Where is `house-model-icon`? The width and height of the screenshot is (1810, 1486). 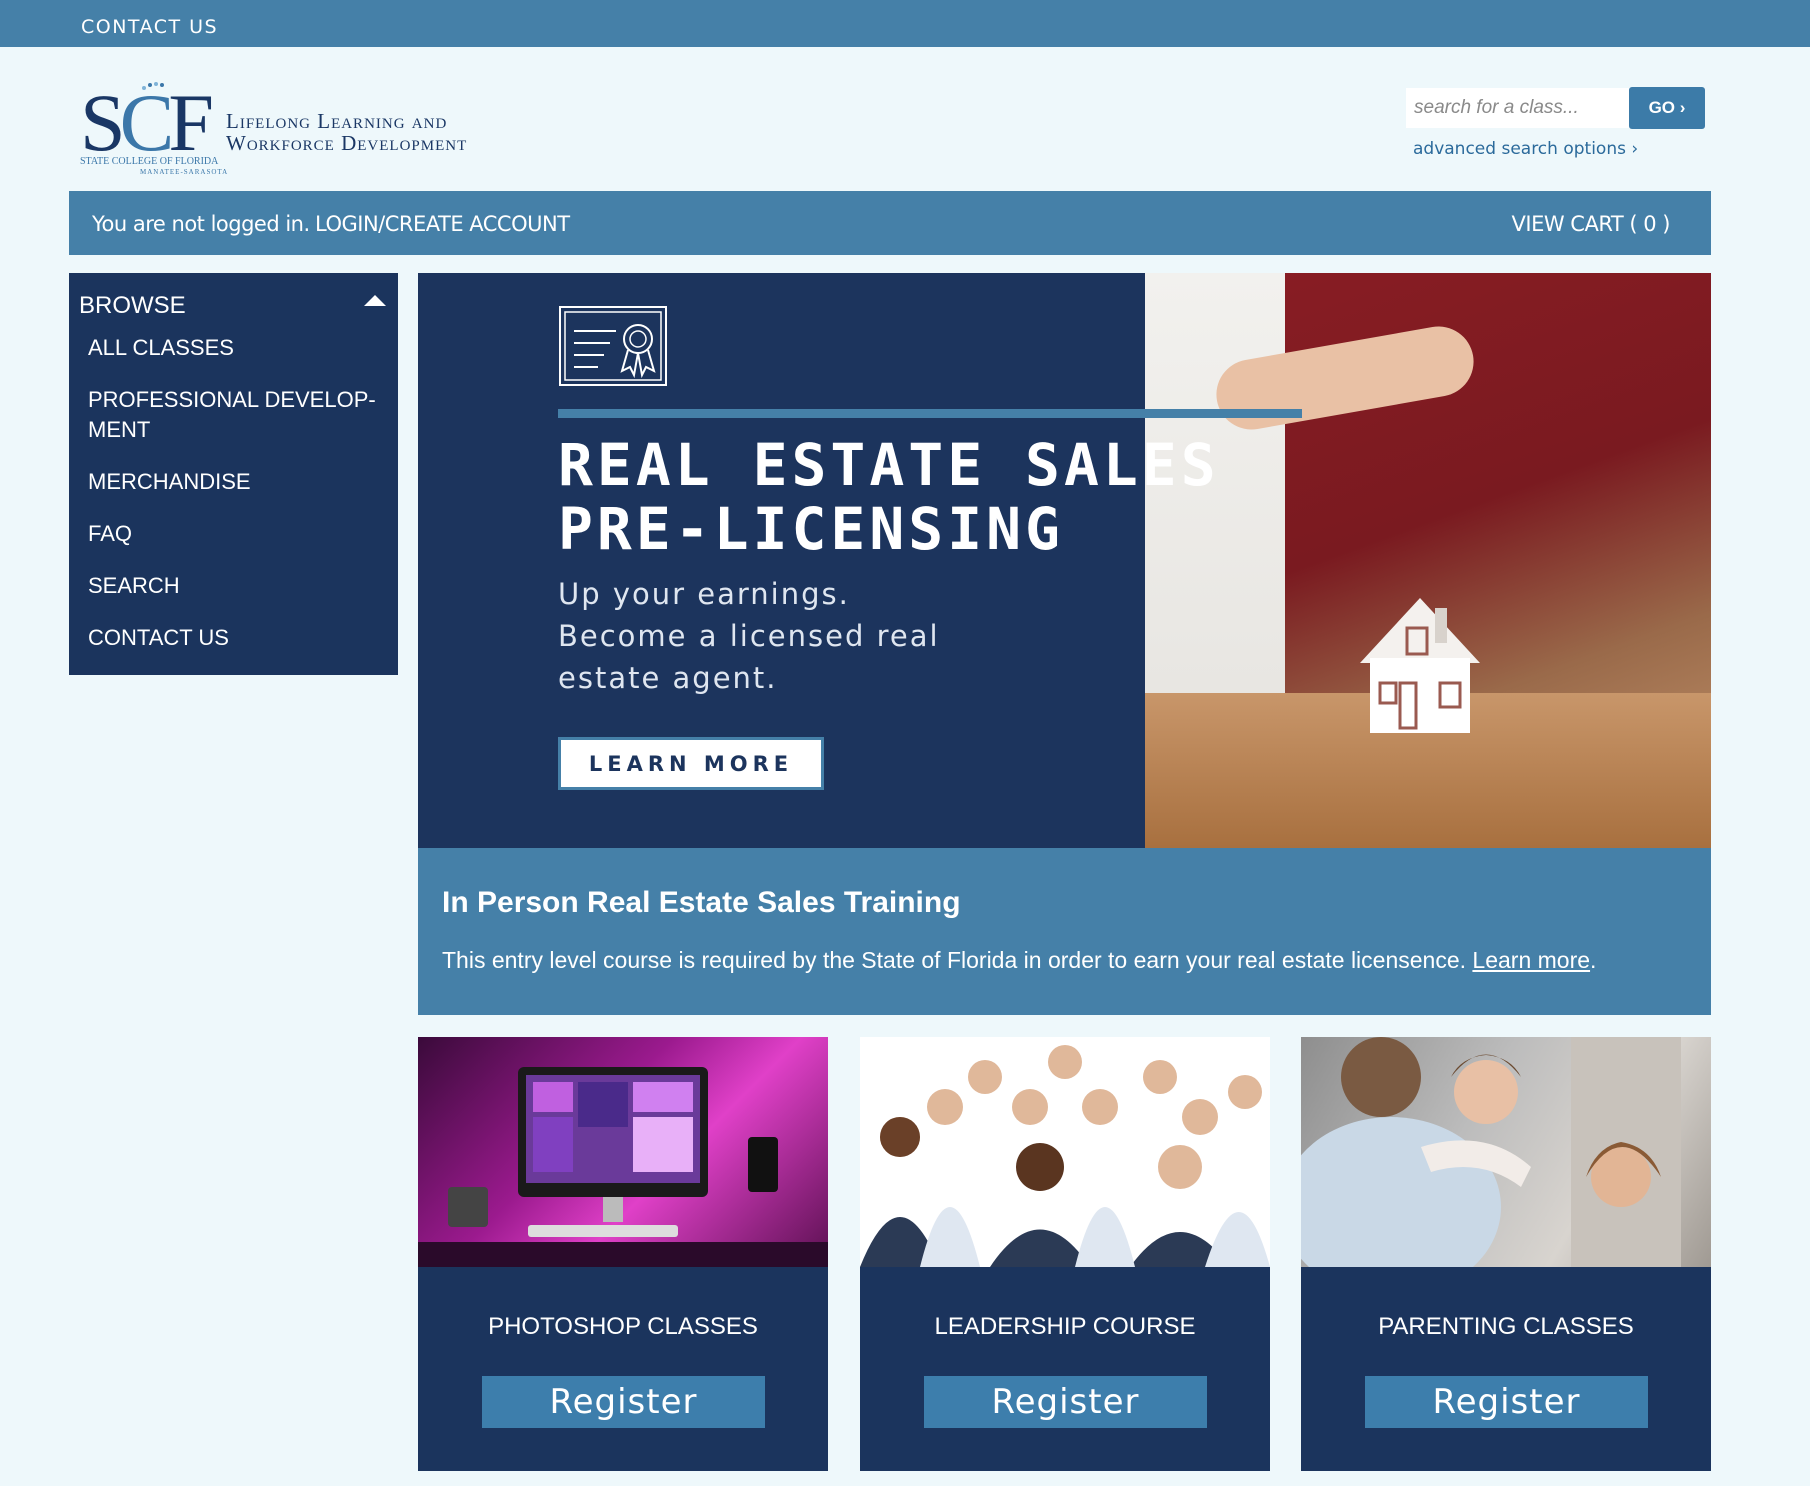
house-model-icon is located at coordinates (1420, 665).